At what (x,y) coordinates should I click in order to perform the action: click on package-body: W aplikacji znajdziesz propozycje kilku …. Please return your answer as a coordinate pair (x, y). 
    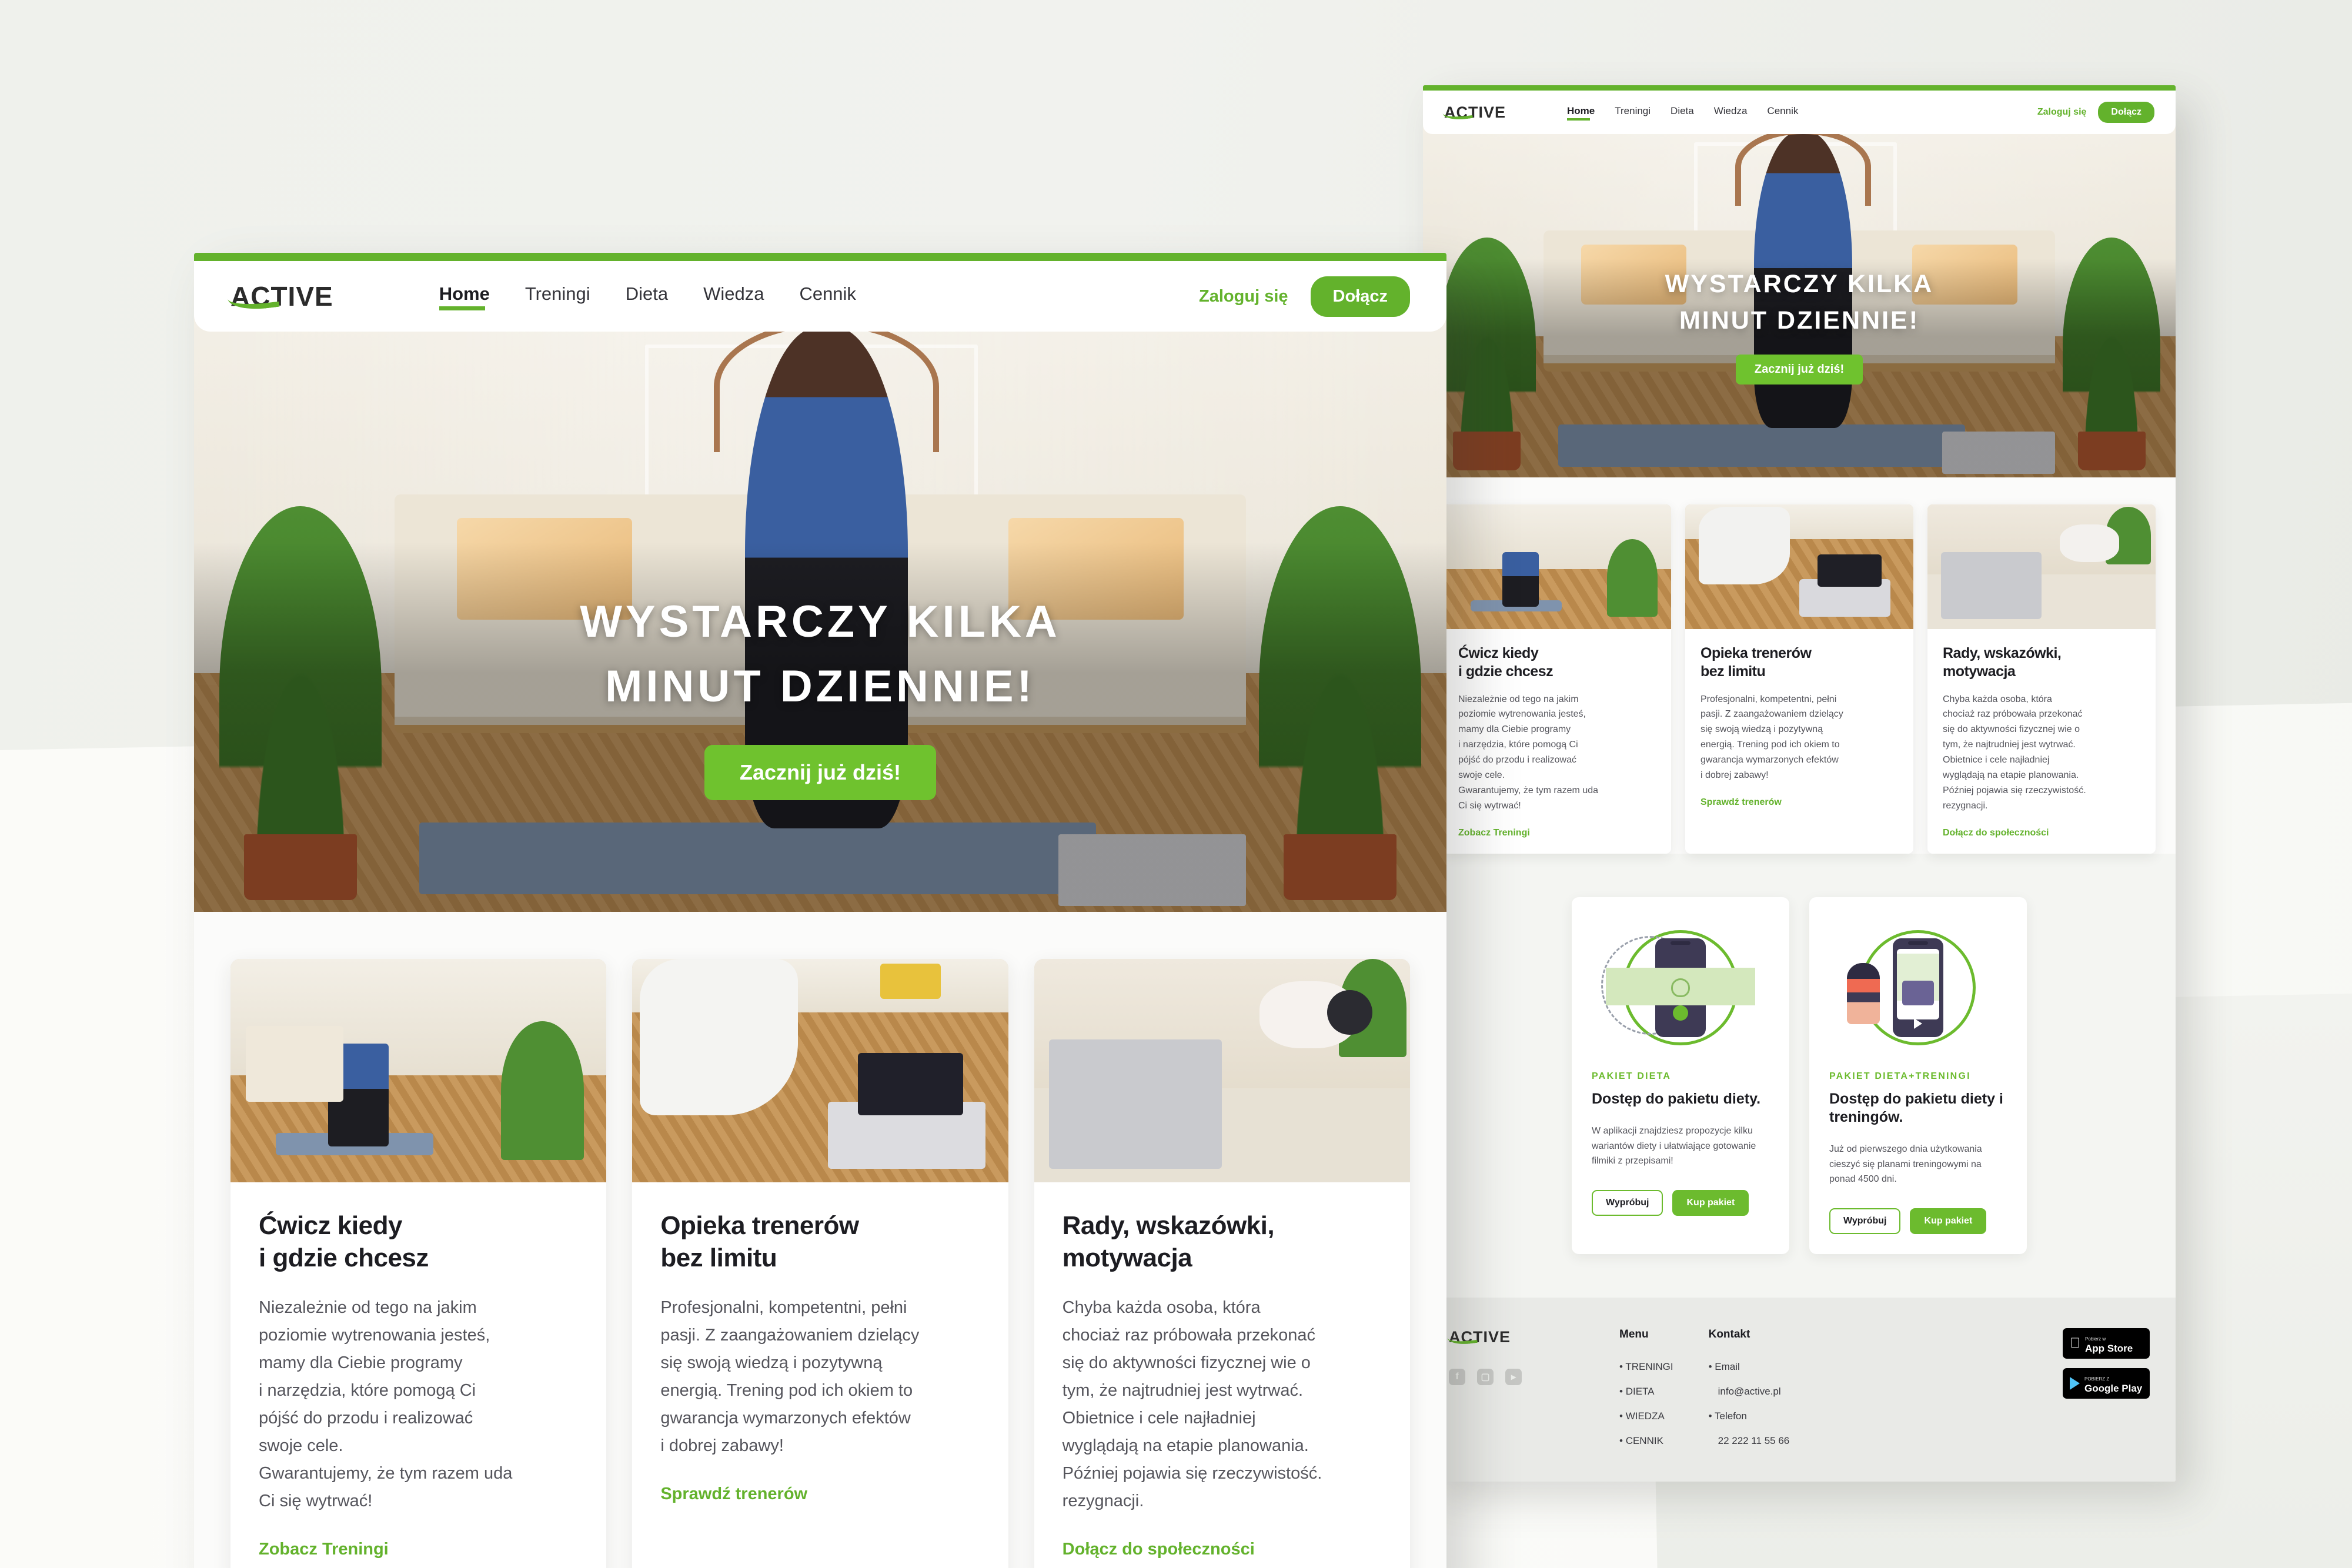
    Looking at the image, I should click on (1674, 1146).